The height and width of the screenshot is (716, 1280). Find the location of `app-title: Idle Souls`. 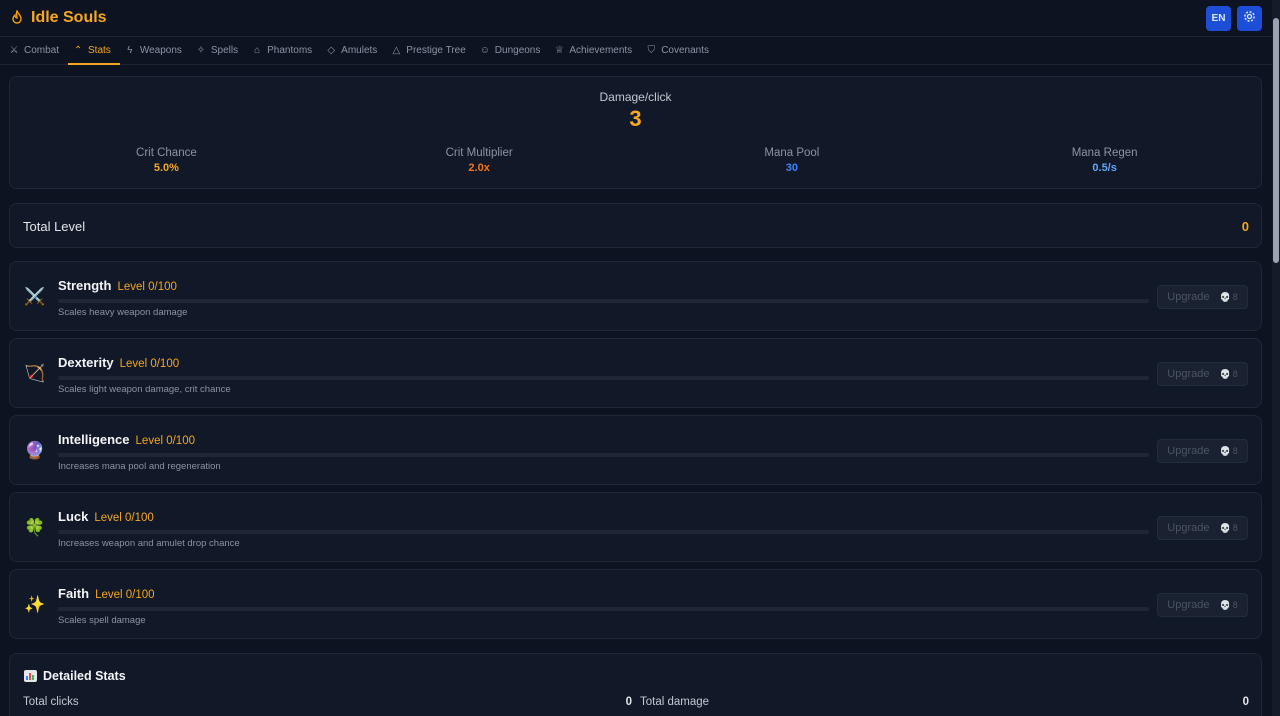

app-title: Idle Souls is located at coordinates (69, 17).